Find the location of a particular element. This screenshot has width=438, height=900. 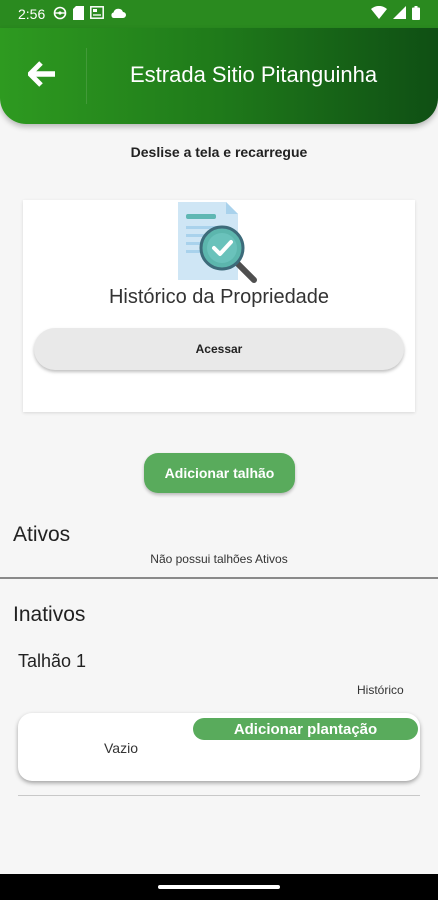

news-icon is located at coordinates (97, 14).